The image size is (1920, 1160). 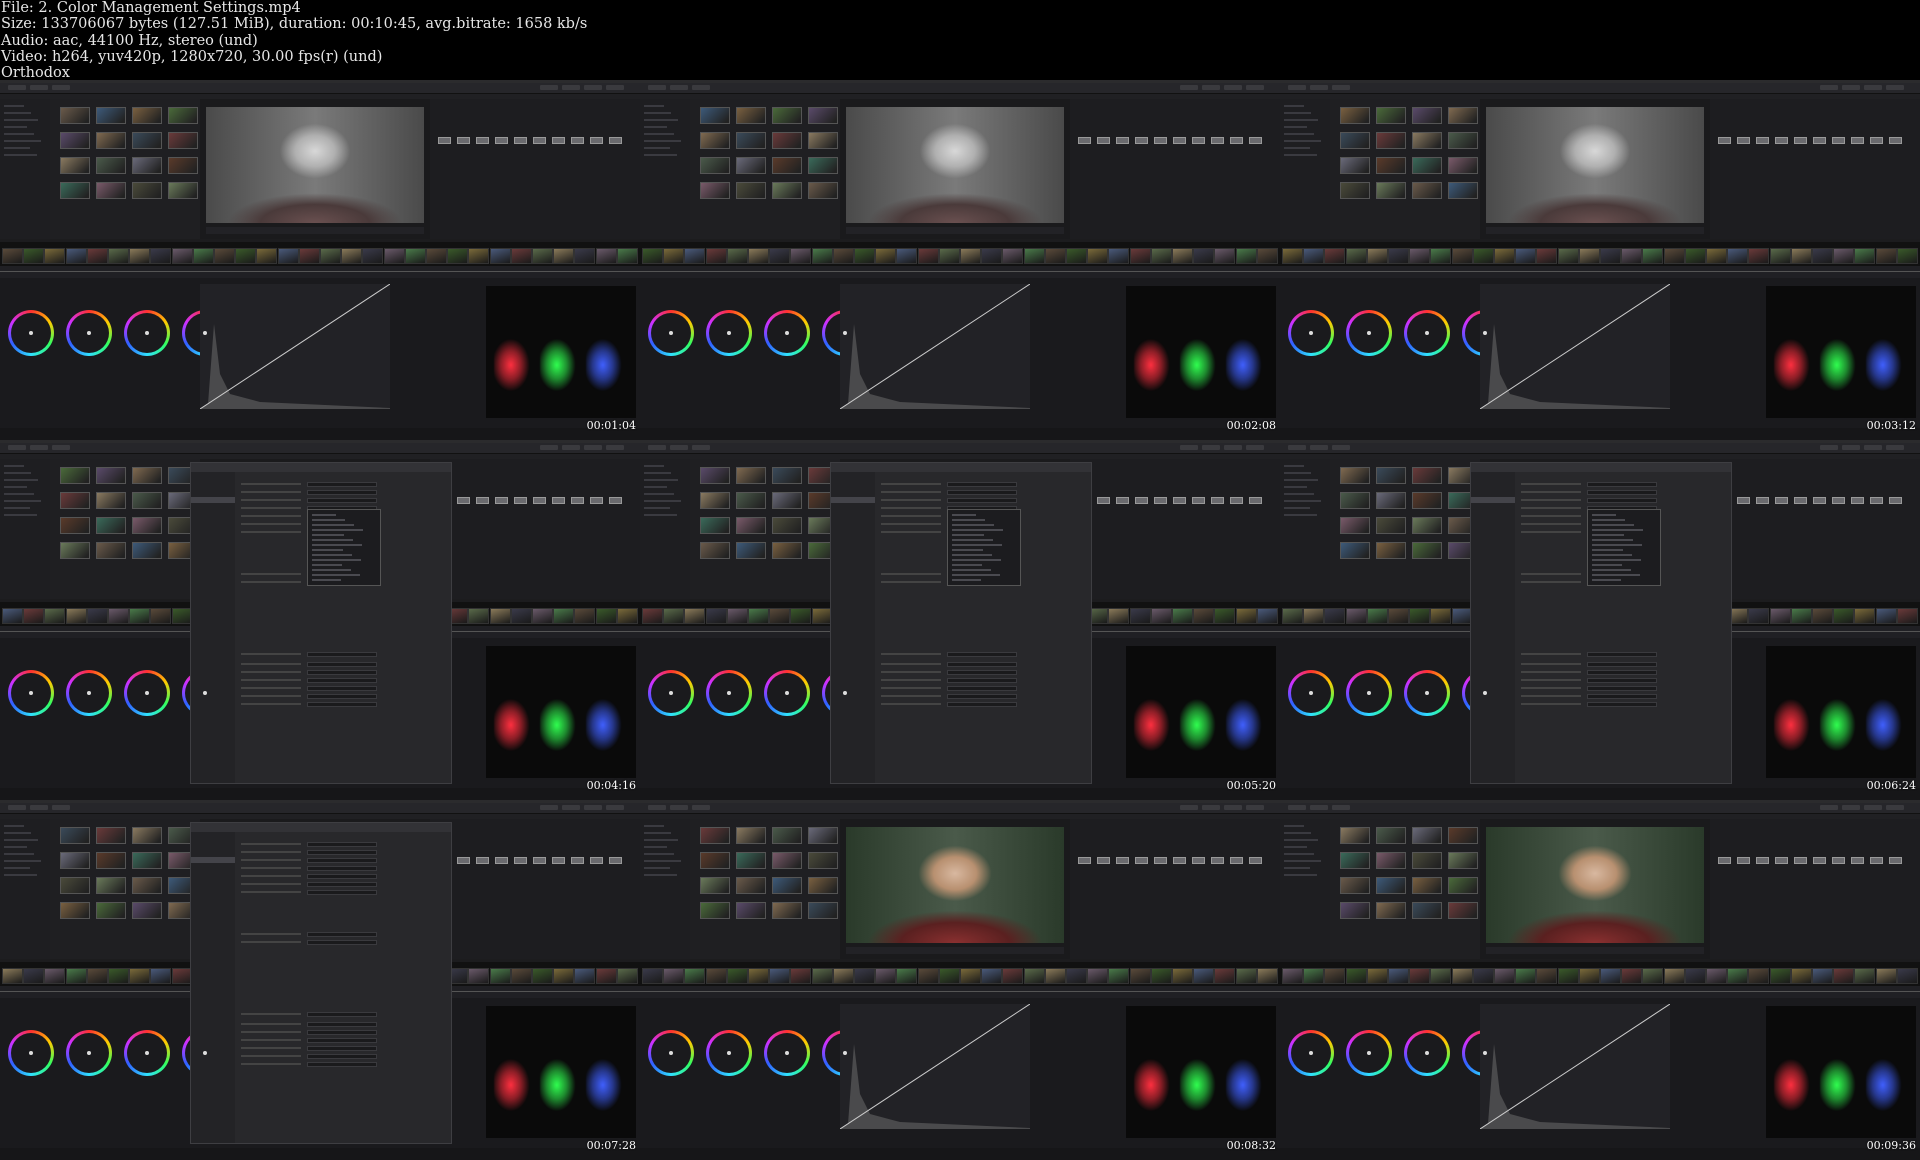 I want to click on media-pool-button, so click(x=1341, y=447).